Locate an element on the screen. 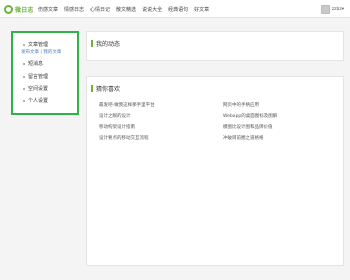 The image size is (350, 280). sidebar-item-space-settings: 空间设置 is located at coordinates (35, 88).